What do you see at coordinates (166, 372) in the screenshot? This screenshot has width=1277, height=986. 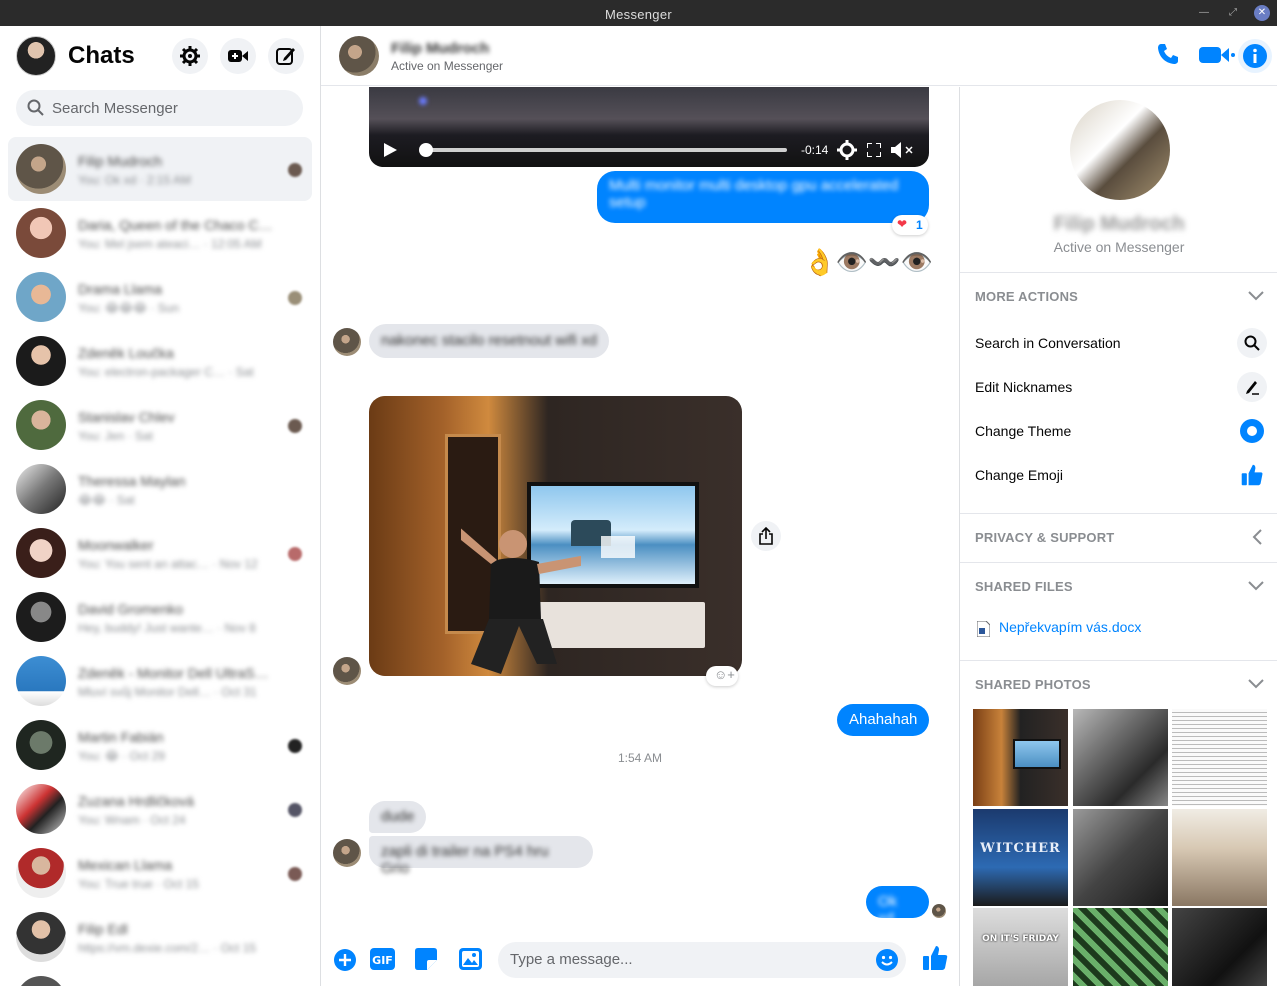 I see `conversation-preview: You: electron-packager C… · Sat` at bounding box center [166, 372].